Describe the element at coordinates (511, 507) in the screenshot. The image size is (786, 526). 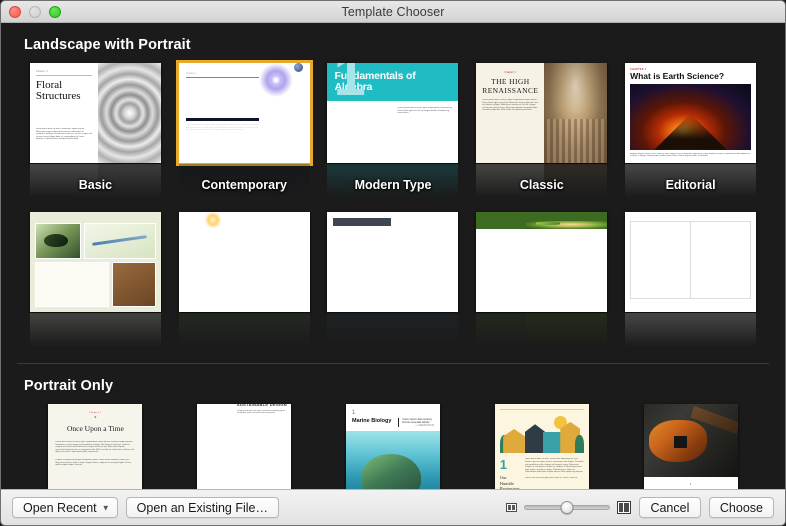
I see `small-thumbnail-icon` at that location.